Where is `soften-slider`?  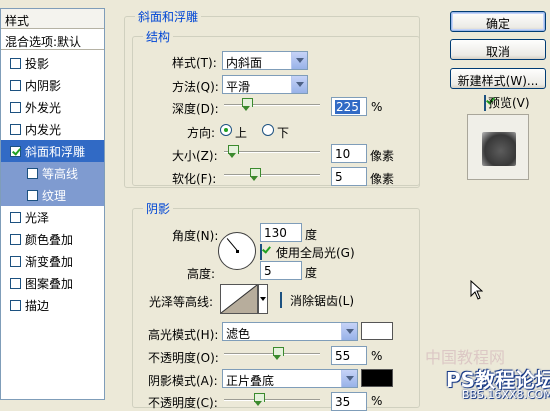 soften-slider is located at coordinates (272, 175).